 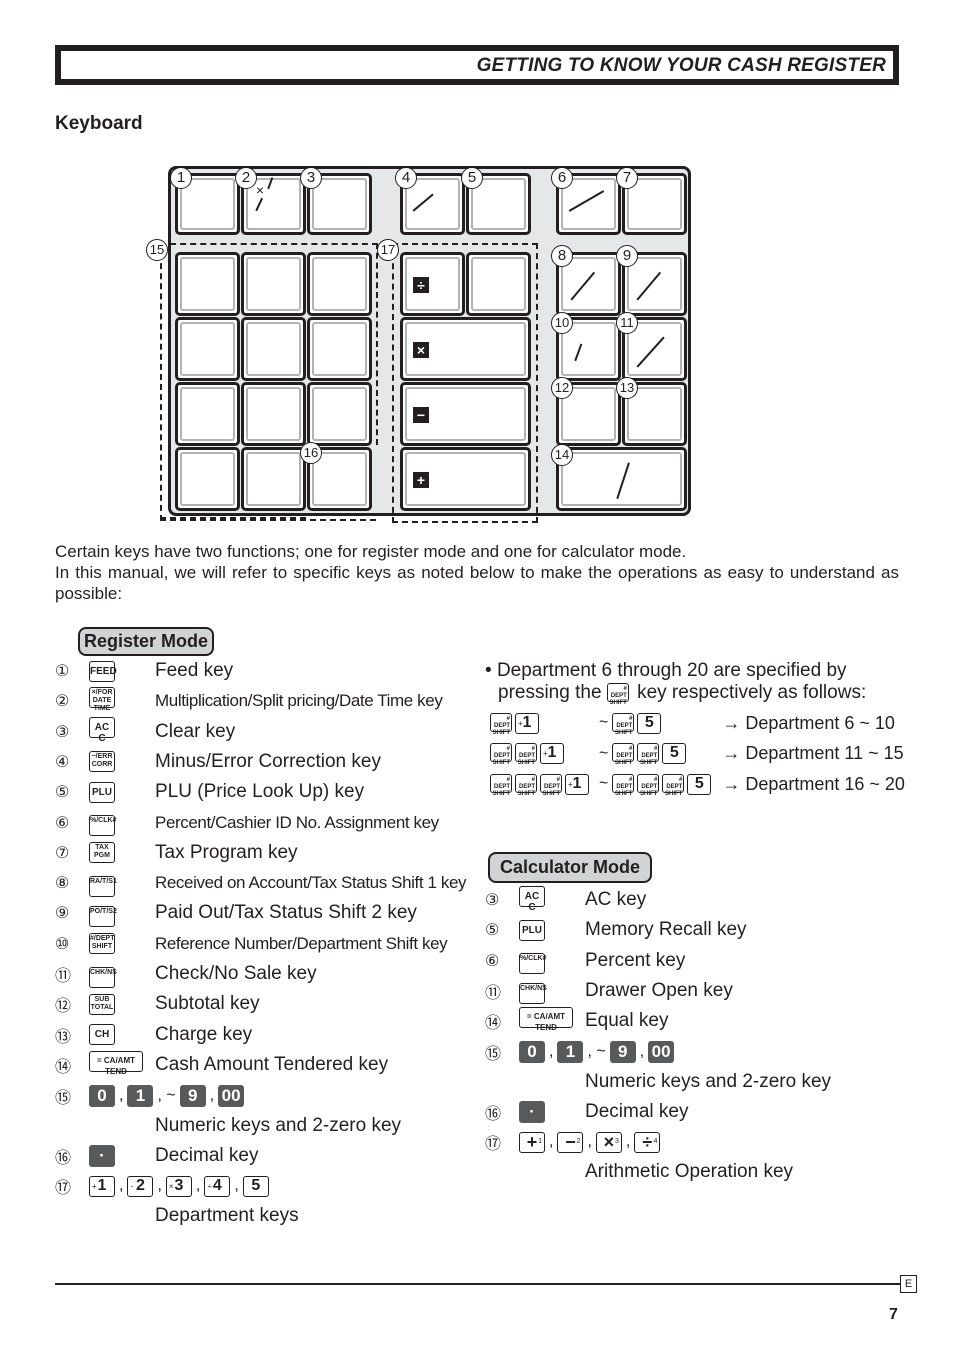 I want to click on item-number: ⑤, so click(x=62, y=793).